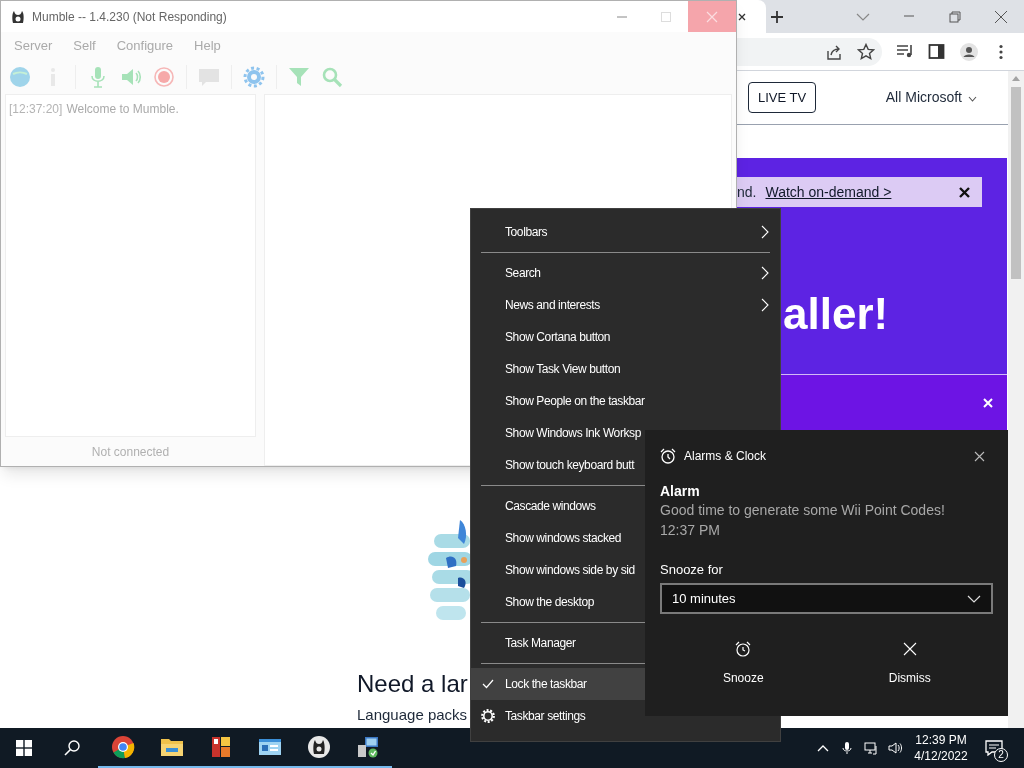  Describe the element at coordinates (782, 97) in the screenshot. I see `live-tv-button: LIVE TV` at that location.